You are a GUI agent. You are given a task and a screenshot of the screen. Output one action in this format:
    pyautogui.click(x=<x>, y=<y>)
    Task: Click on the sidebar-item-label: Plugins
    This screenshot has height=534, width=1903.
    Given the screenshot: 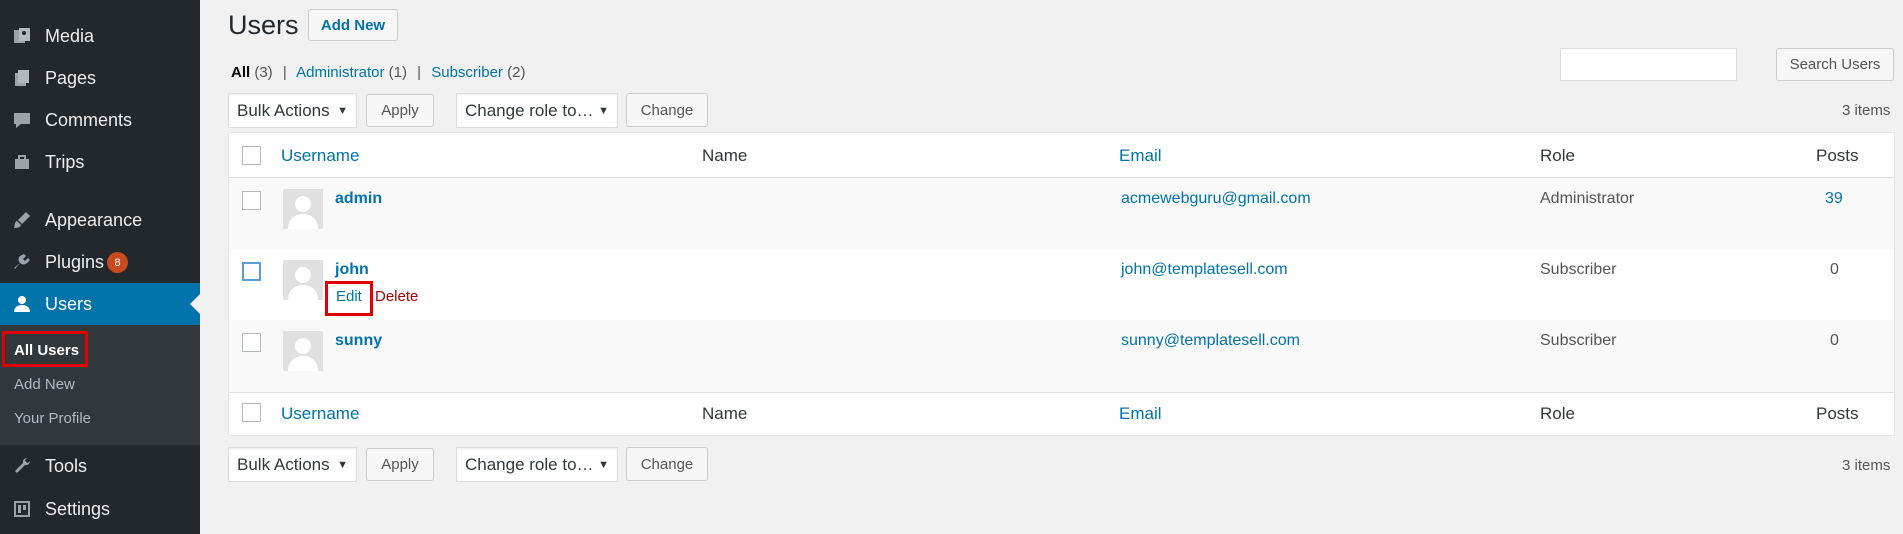 What is the action you would take?
    pyautogui.click(x=75, y=261)
    